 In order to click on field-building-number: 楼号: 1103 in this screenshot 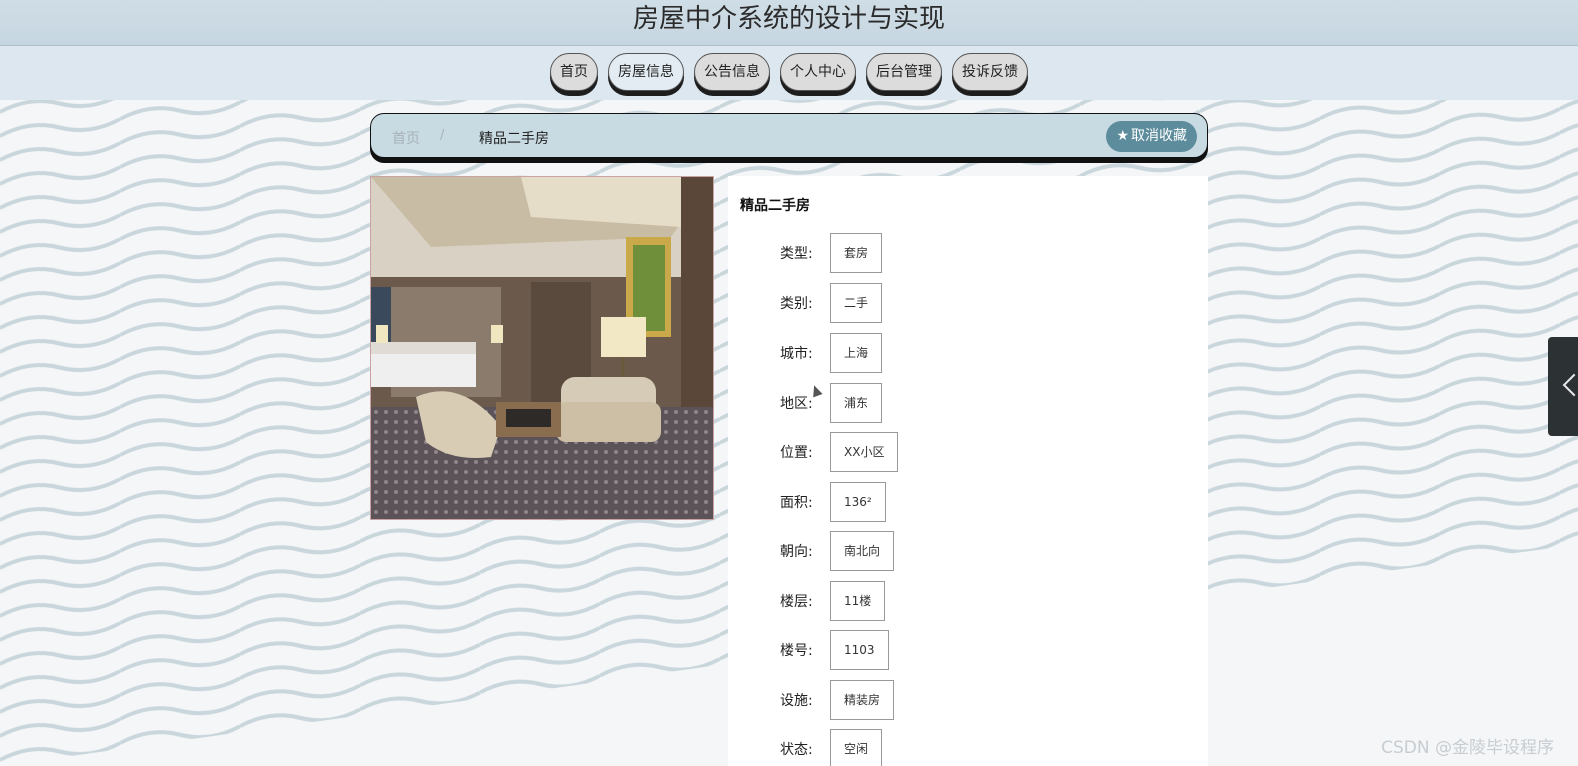, I will do `click(834, 650)`.